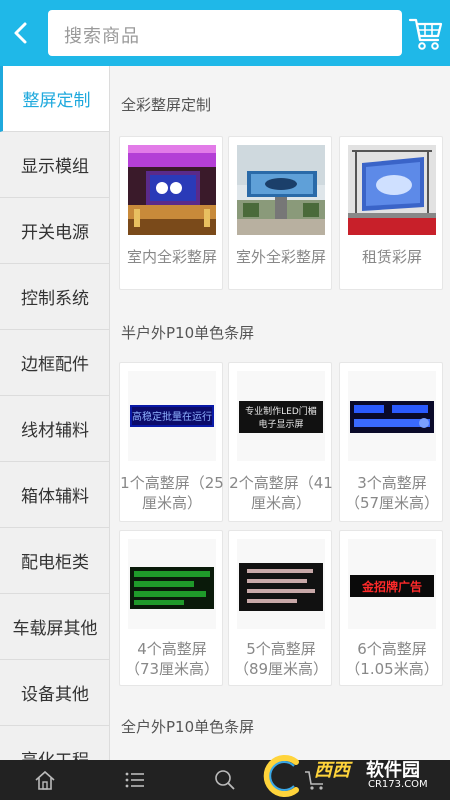  I want to click on product-label: 室外全彩整屏, so click(280, 257).